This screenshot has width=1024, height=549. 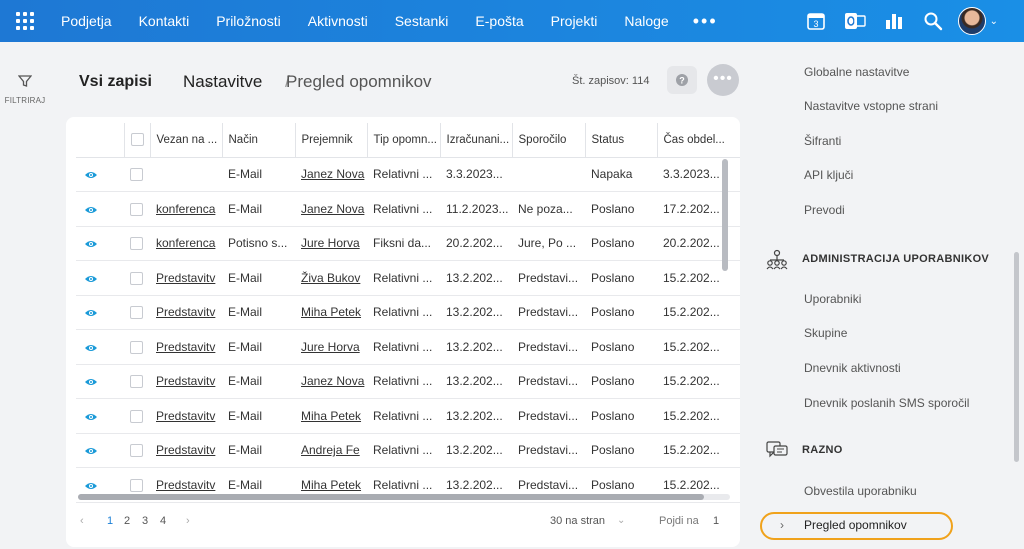 What do you see at coordinates (577, 521) in the screenshot?
I see `per-page-select: 30 na stran` at bounding box center [577, 521].